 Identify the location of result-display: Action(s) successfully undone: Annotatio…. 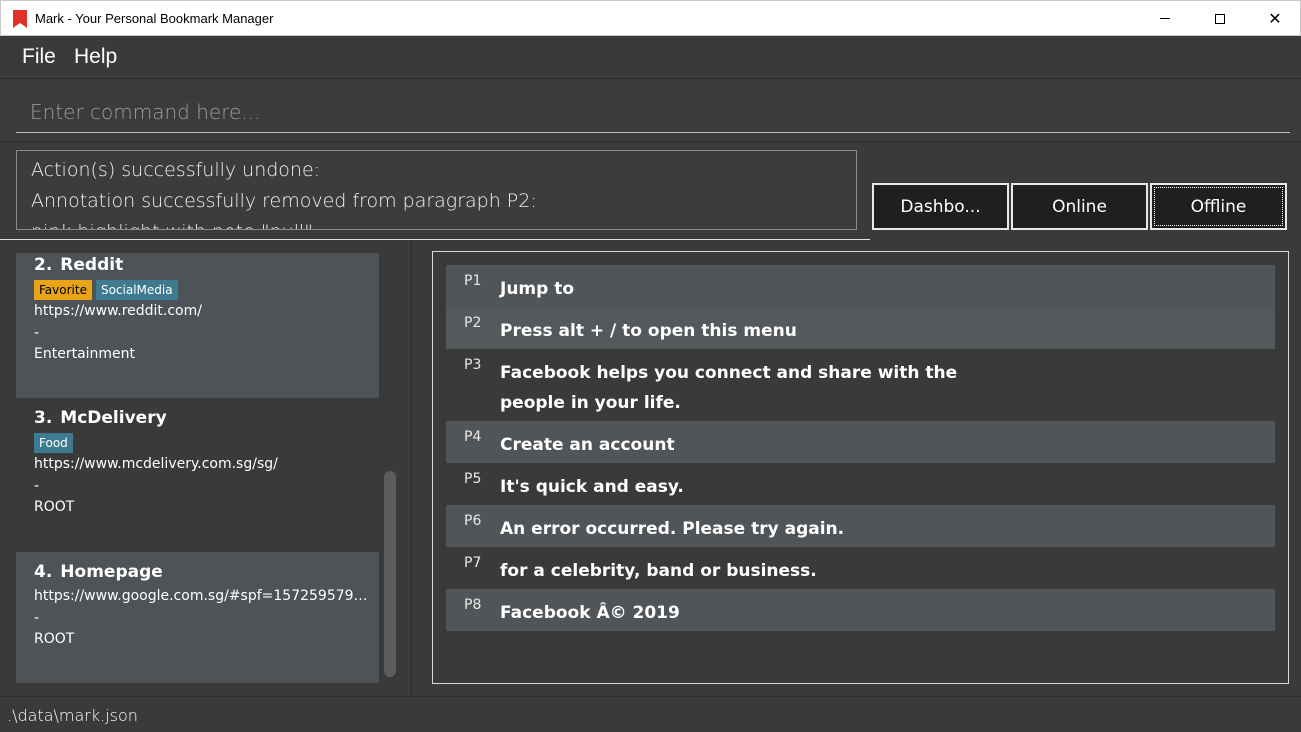
(436, 190).